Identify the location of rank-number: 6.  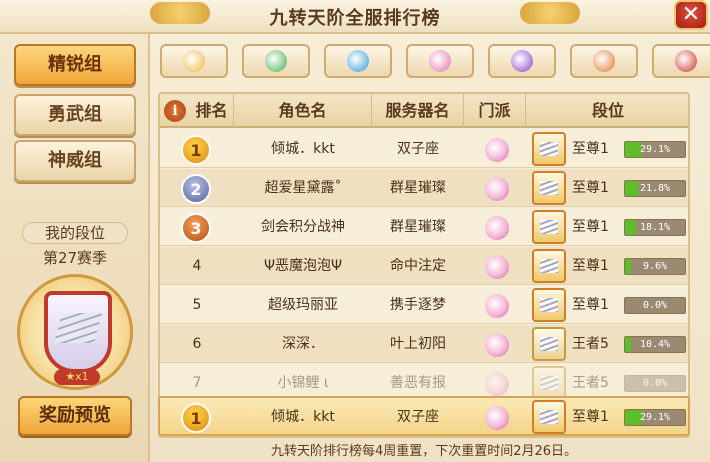
(197, 344).